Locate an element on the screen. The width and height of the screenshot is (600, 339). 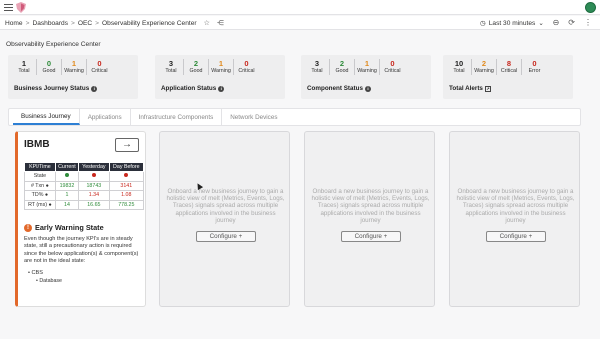
row-label: # Txn ● is located at coordinates (40, 185).